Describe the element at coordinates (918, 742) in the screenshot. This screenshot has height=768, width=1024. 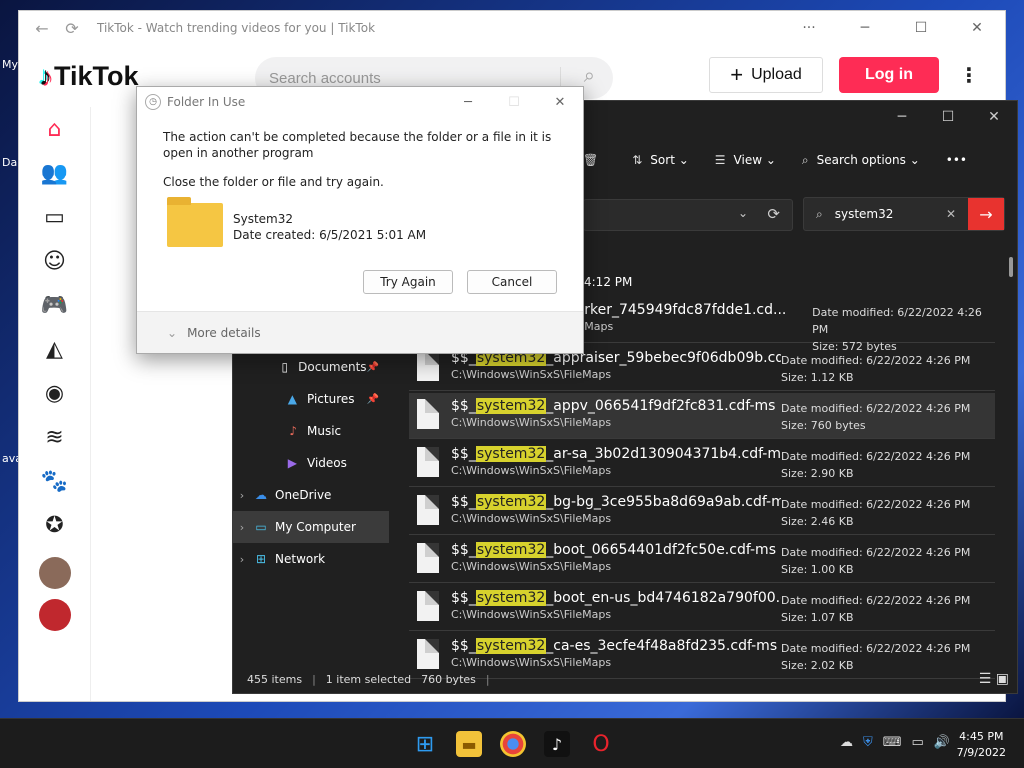
I see `display-icon: ▭` at that location.